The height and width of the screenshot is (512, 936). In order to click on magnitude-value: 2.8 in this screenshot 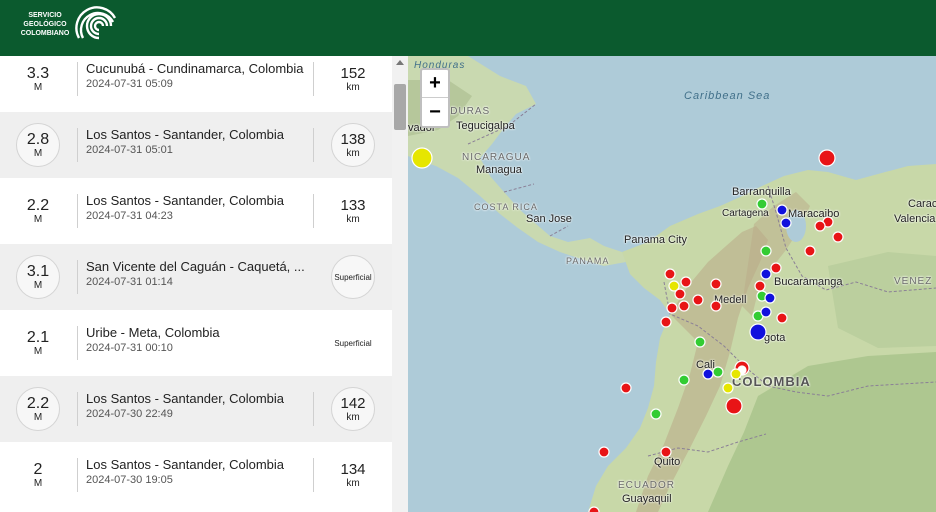, I will do `click(38, 139)`.